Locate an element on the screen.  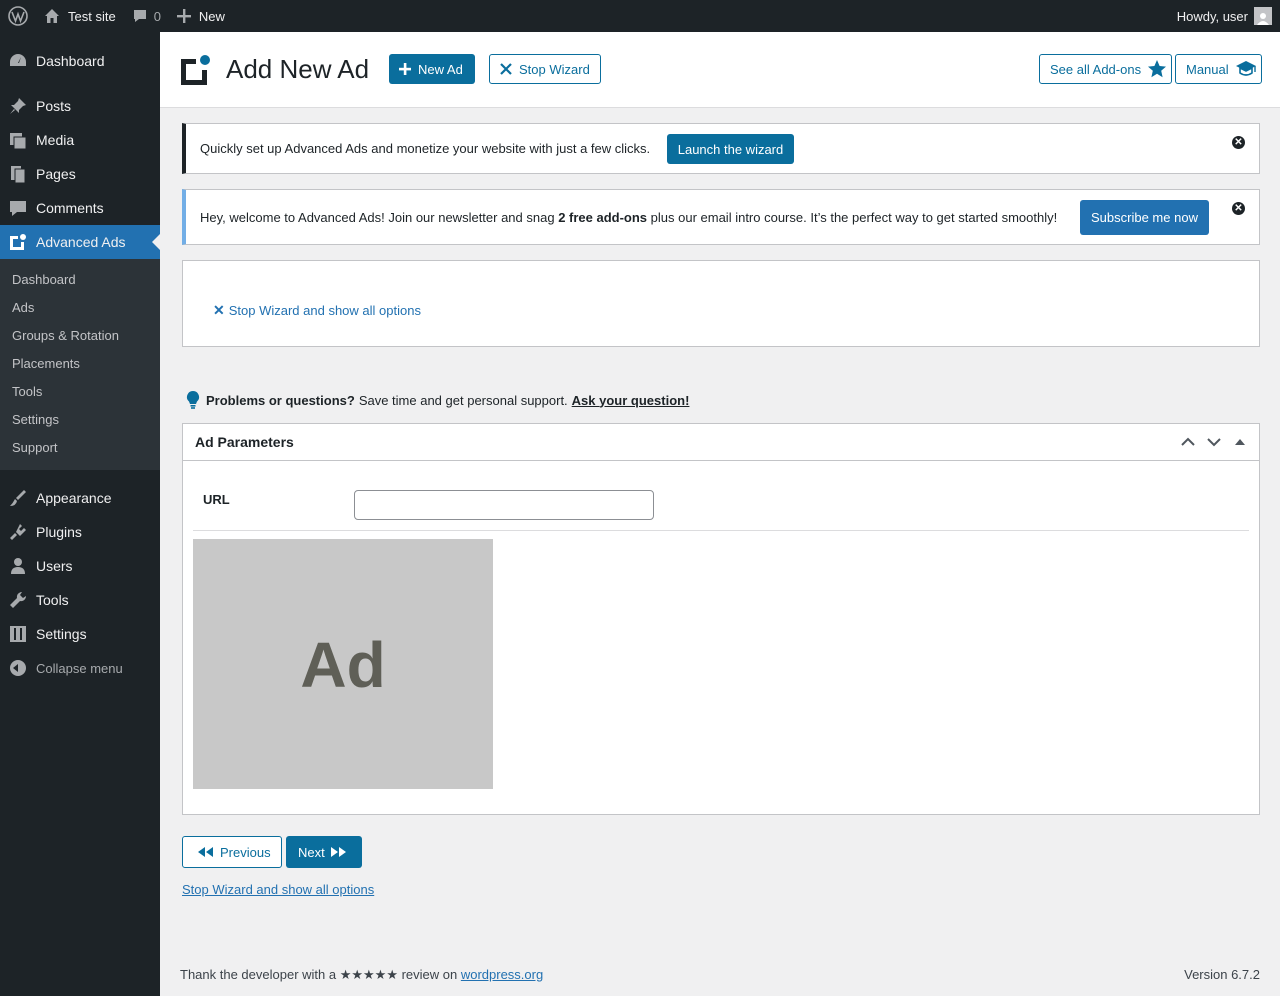
see-all-addons-button: See all Add-ons is located at coordinates (1106, 69).